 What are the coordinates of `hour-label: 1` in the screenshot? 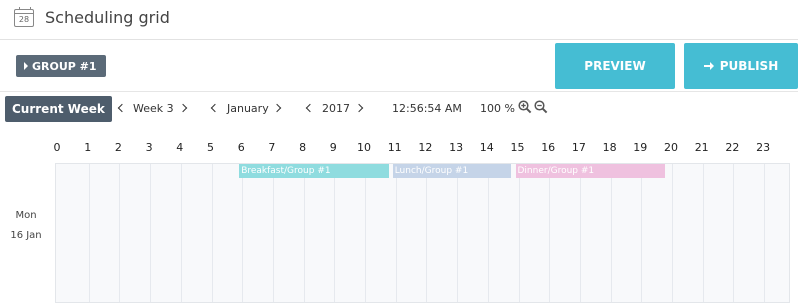 It's located at (88, 147).